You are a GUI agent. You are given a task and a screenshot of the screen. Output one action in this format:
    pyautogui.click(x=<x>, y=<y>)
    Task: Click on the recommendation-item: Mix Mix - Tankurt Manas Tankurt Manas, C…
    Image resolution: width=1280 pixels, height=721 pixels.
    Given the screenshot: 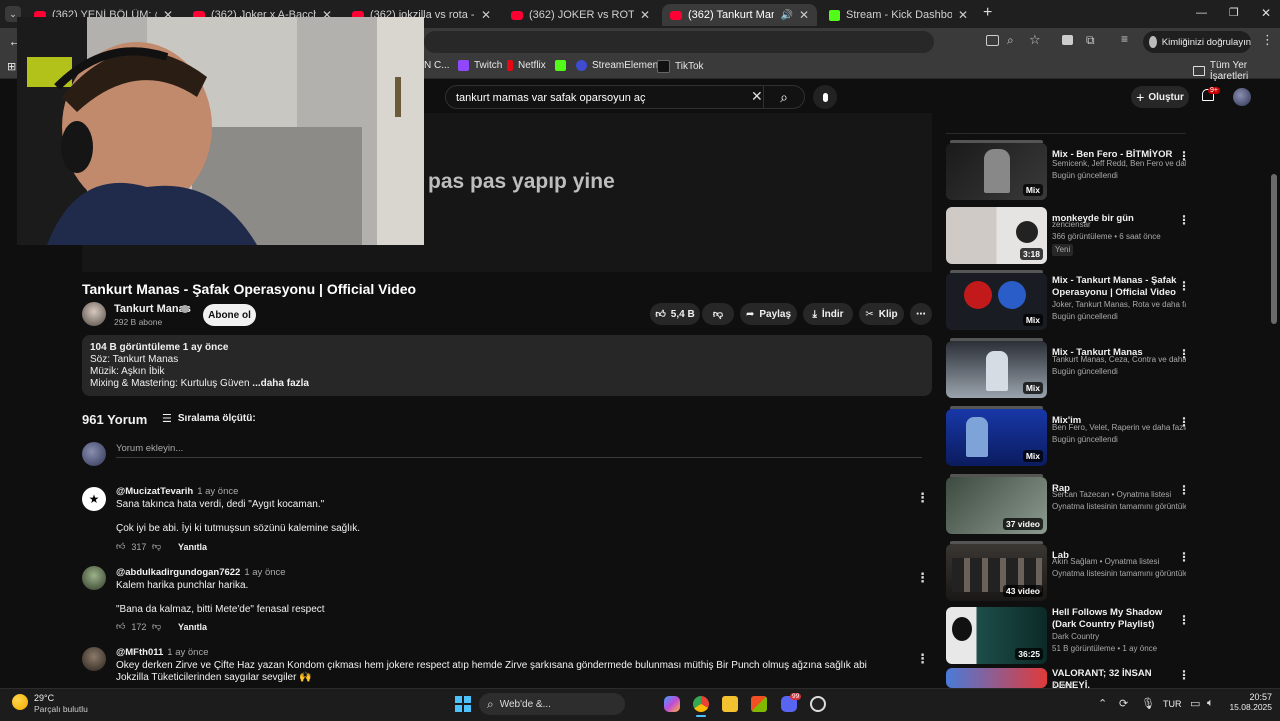 What is the action you would take?
    pyautogui.click(x=1068, y=370)
    